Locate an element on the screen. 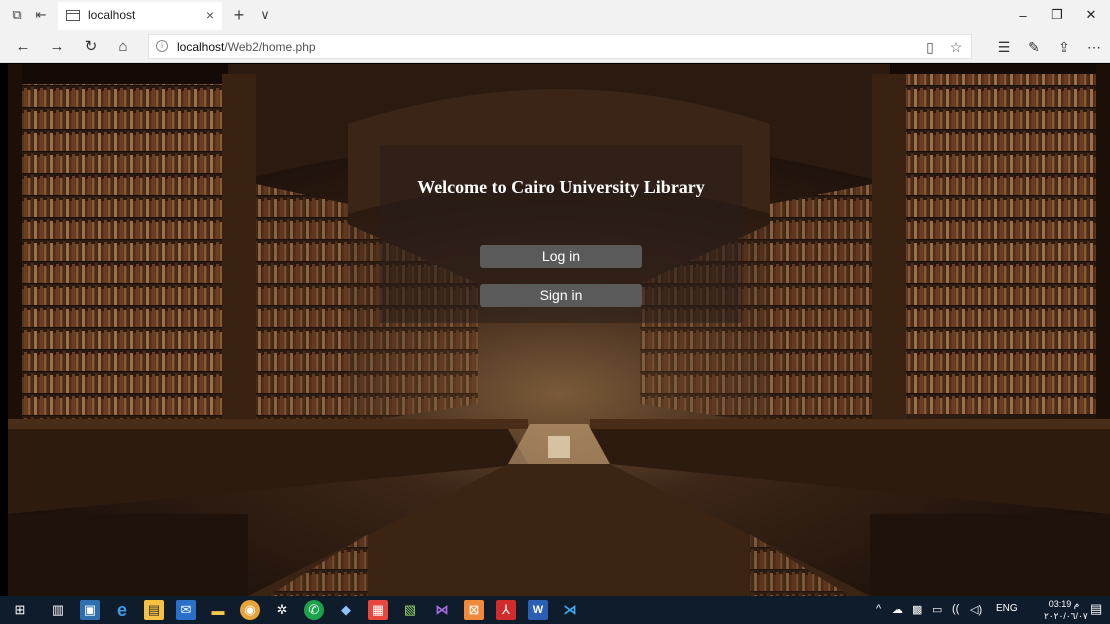 The height and width of the screenshot is (624, 1110). set-aside-tabs-icon: ⇤ is located at coordinates (41, 15).